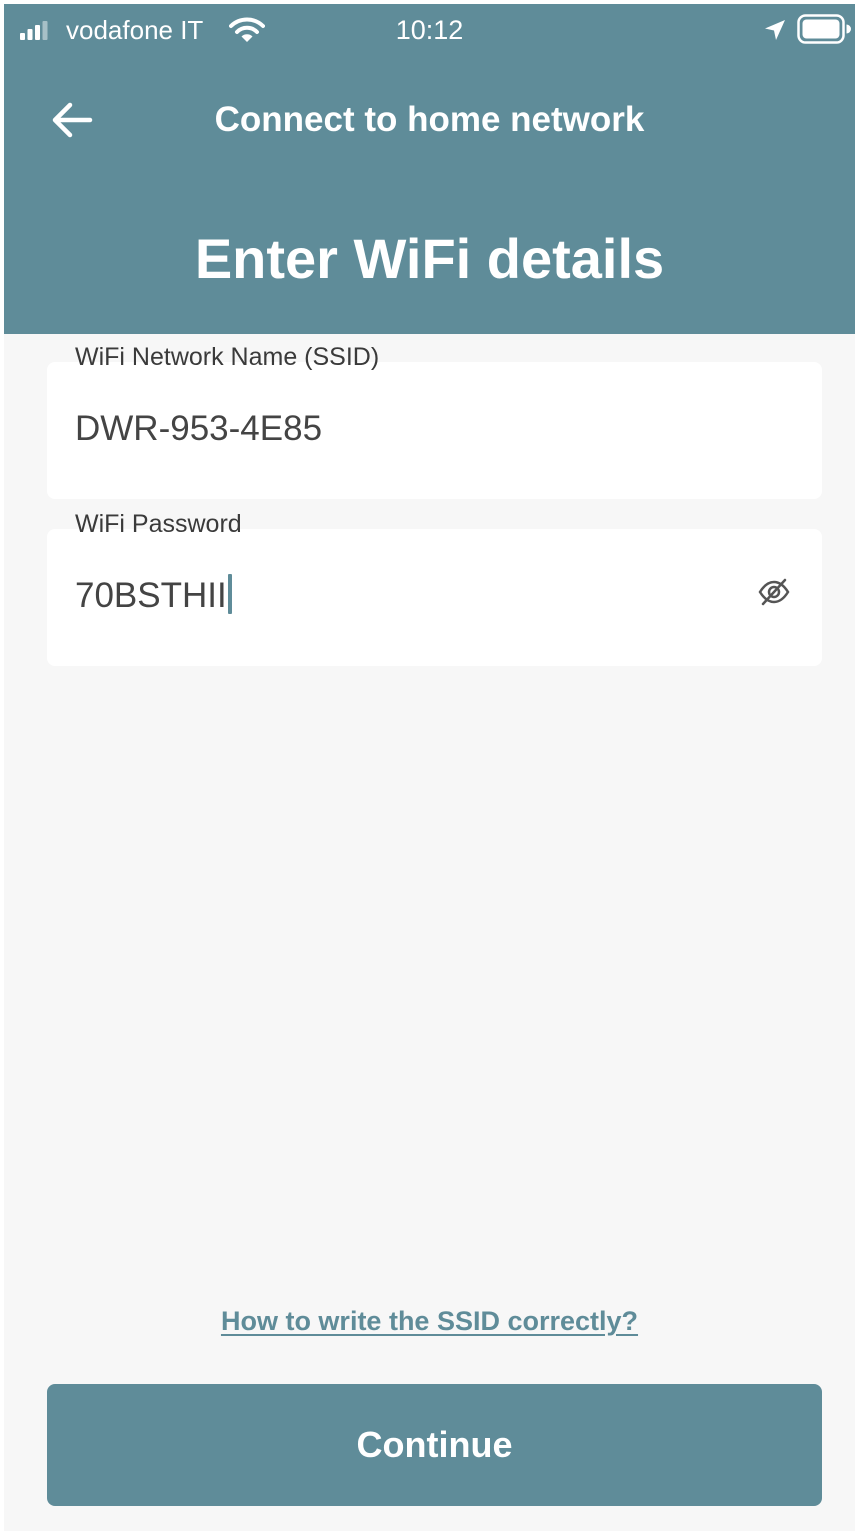 This screenshot has width=855, height=1531. I want to click on text-caret, so click(229, 594).